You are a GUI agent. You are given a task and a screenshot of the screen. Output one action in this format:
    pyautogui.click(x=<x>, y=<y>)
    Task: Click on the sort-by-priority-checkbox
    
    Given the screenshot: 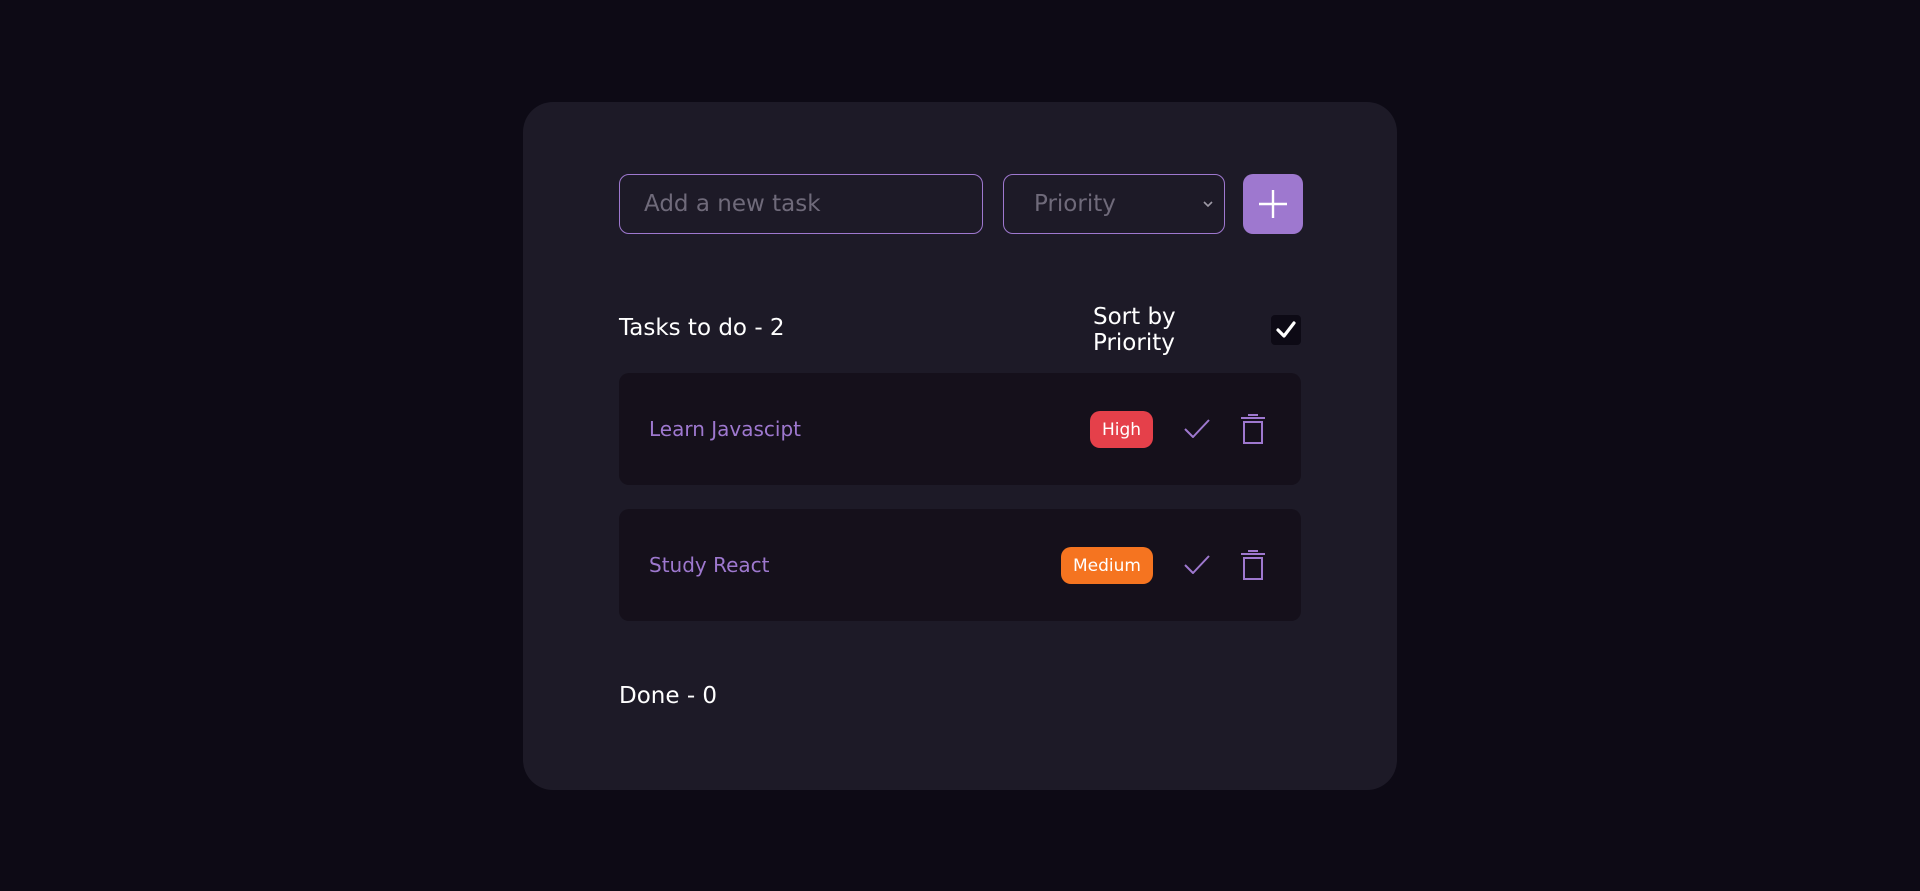 What is the action you would take?
    pyautogui.click(x=1286, y=330)
    